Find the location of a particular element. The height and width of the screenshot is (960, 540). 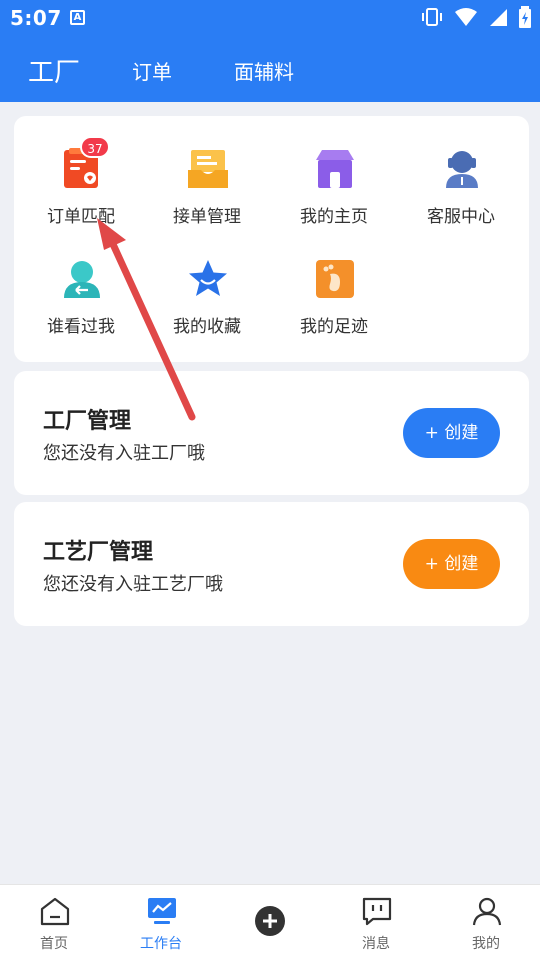

feature-favorites: 我的收藏 is located at coordinates (207, 308).